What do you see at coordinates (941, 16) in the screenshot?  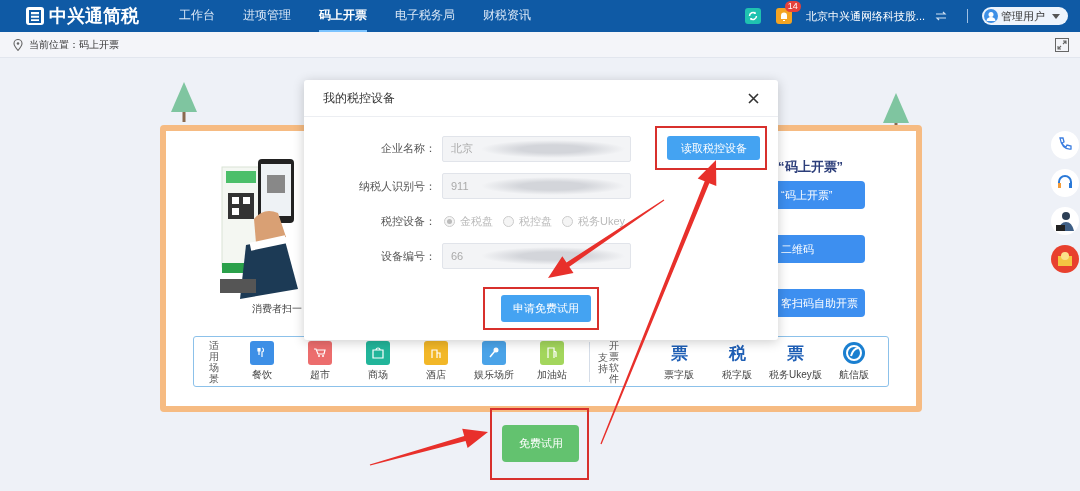 I see `swap-icon` at bounding box center [941, 16].